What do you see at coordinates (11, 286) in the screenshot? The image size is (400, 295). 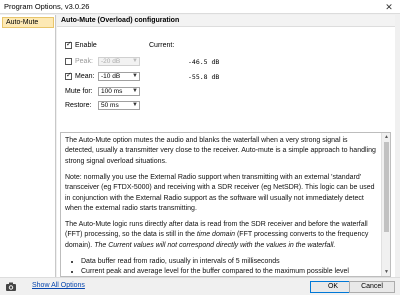 I see `camera-icon` at bounding box center [11, 286].